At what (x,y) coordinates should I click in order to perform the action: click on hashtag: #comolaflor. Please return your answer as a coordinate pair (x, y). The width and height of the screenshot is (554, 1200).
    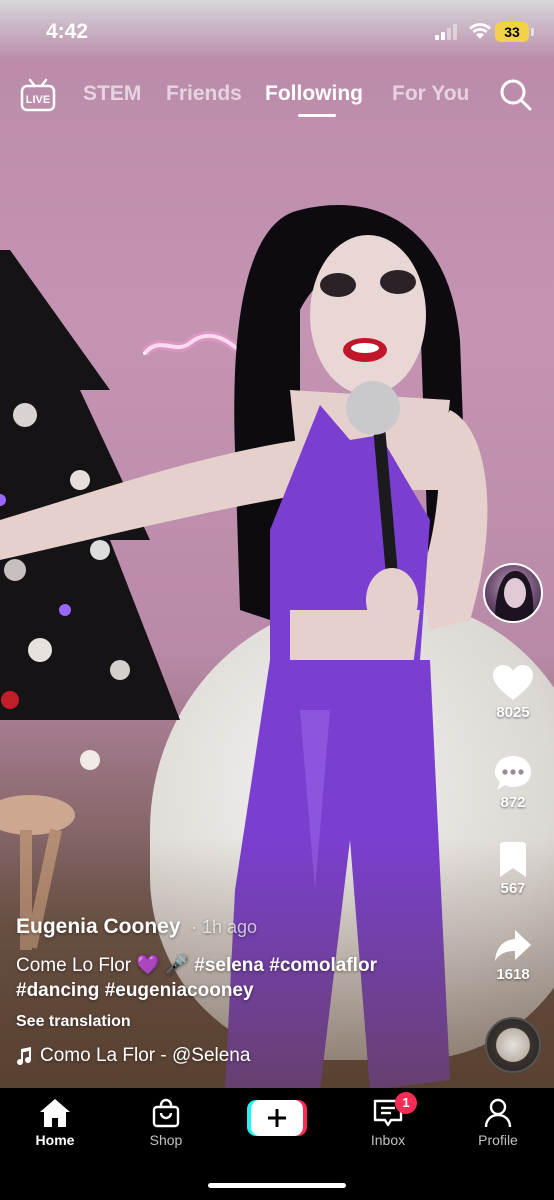
    Looking at the image, I should click on (323, 965).